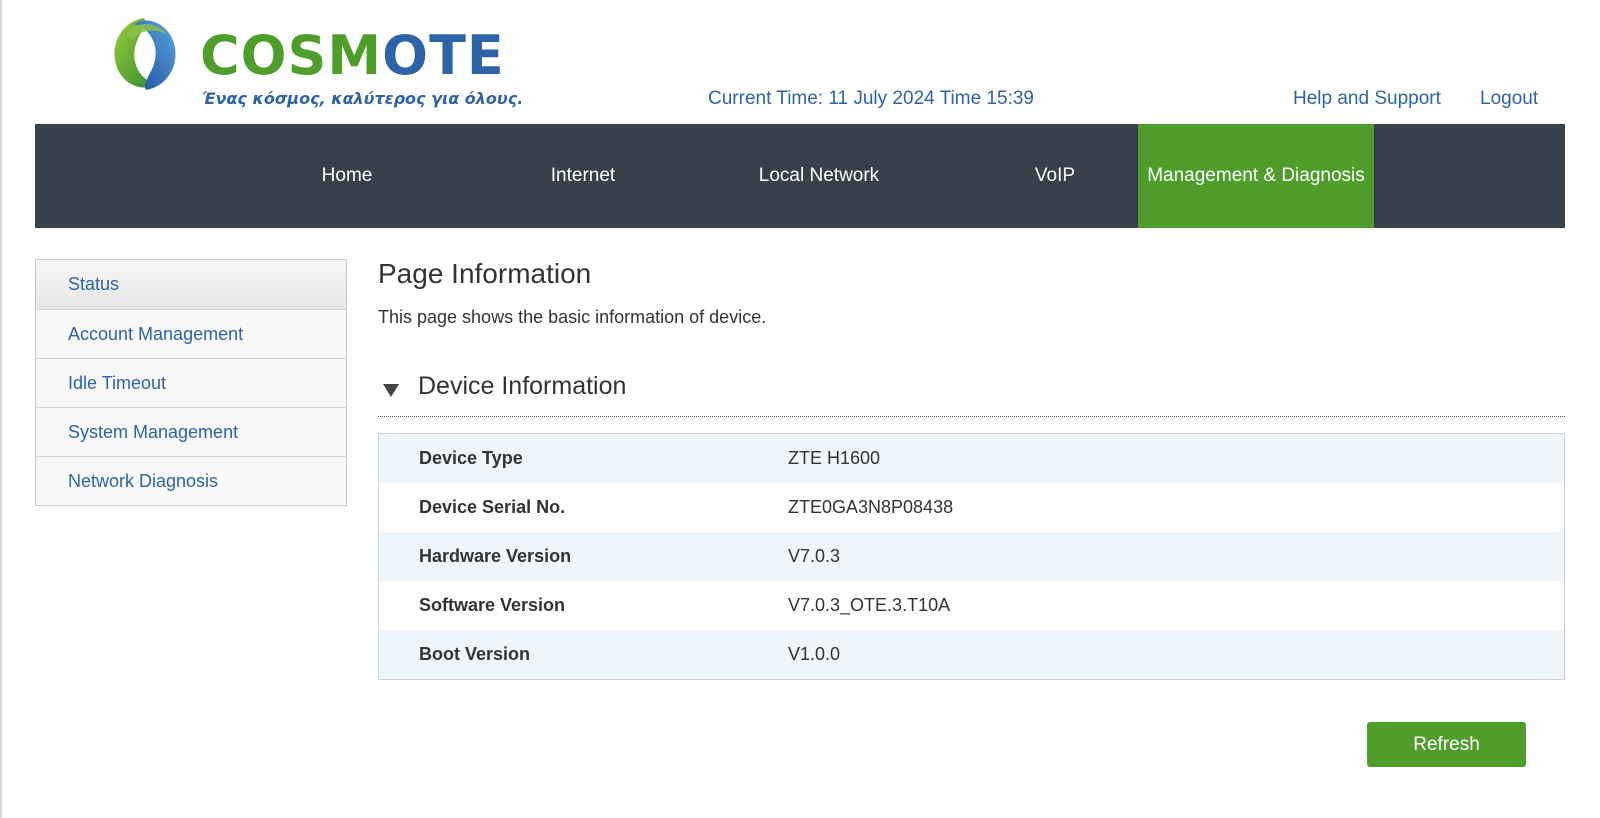 The width and height of the screenshot is (1600, 818). What do you see at coordinates (495, 556) in the screenshot?
I see `row-label: Hardware Version` at bounding box center [495, 556].